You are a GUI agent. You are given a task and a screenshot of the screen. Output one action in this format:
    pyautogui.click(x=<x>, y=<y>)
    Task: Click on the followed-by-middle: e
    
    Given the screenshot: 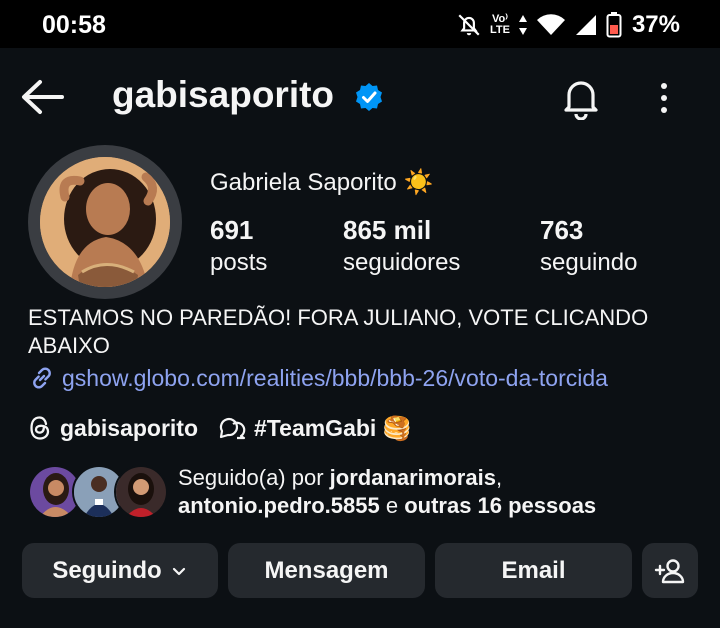 What is the action you would take?
    pyautogui.click(x=392, y=505)
    